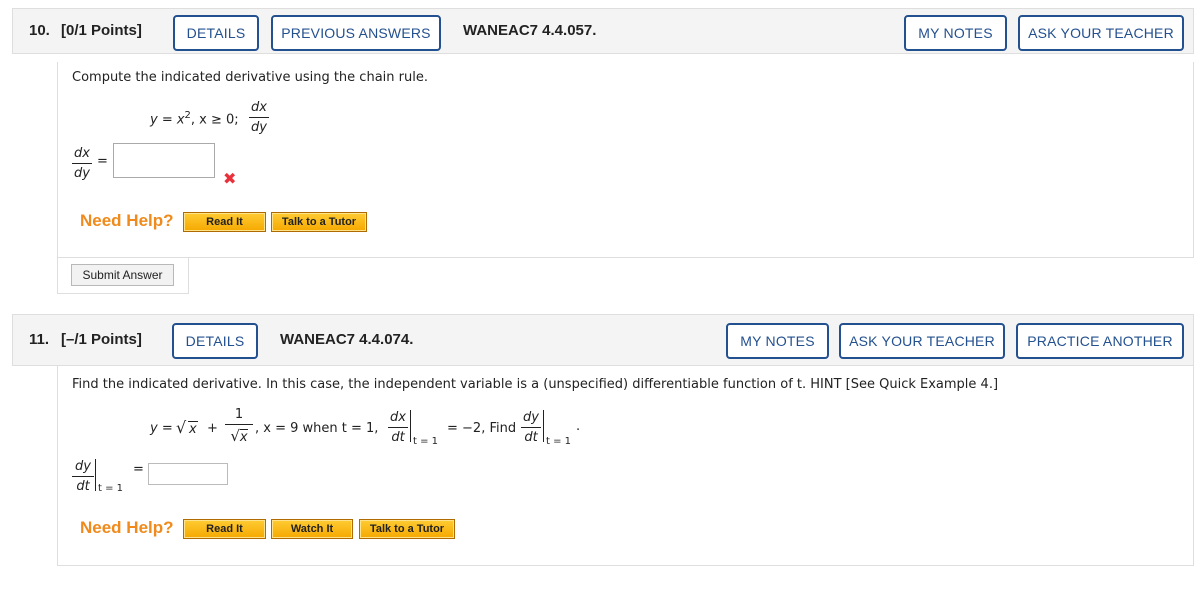 This screenshot has width=1203, height=613. I want to click on q10-equals: =, so click(102, 161).